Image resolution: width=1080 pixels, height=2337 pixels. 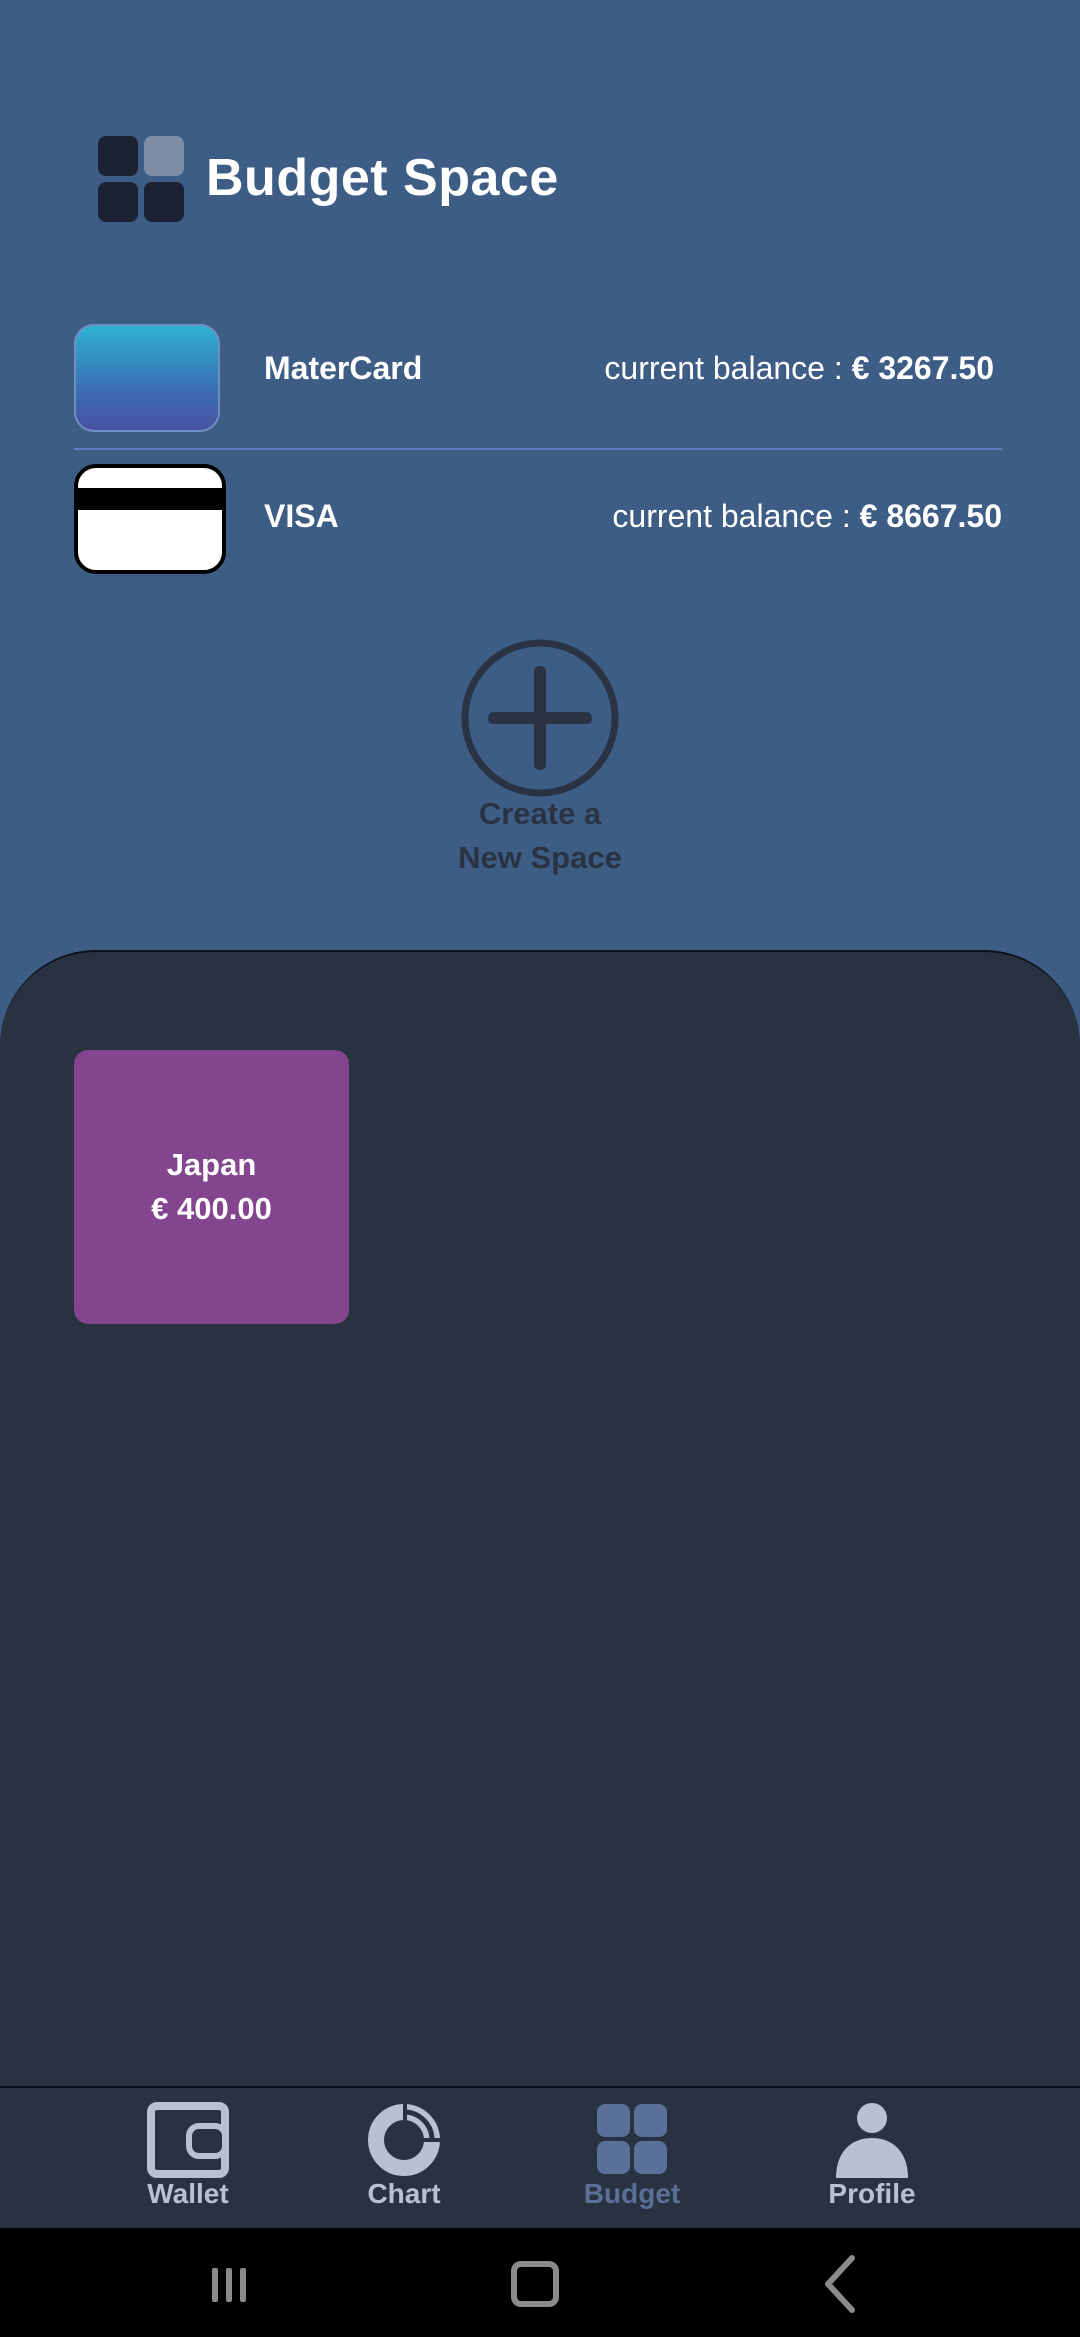 What do you see at coordinates (538, 519) in the screenshot?
I see `card-row-visa: VISA current balance : € 8667.50` at bounding box center [538, 519].